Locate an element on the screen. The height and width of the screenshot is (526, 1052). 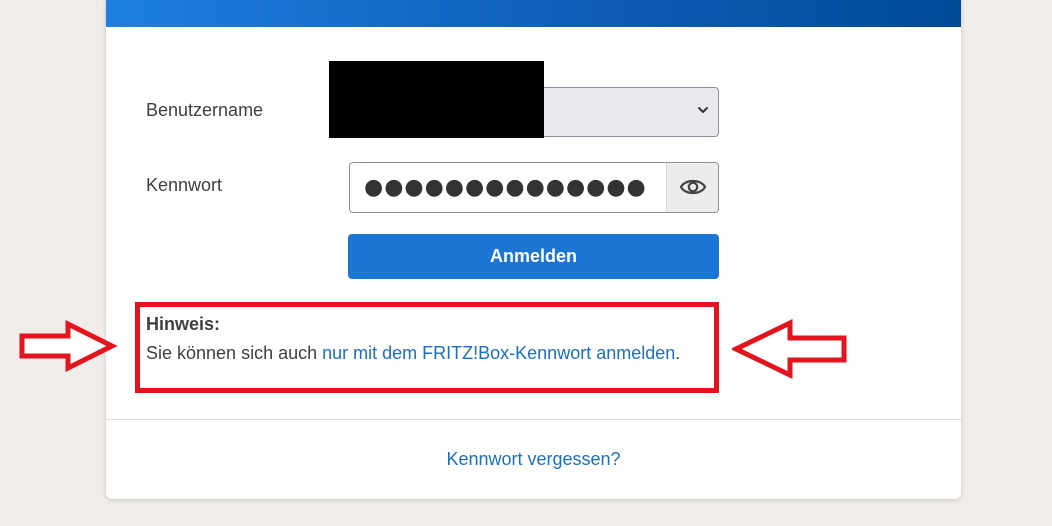
username-label: Benutzername is located at coordinates (205, 110).